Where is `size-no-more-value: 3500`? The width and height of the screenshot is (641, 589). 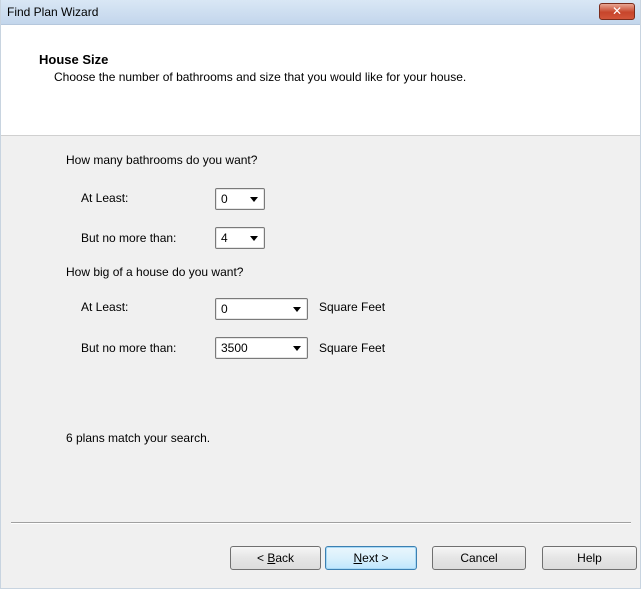
size-no-more-value: 3500 is located at coordinates (234, 348).